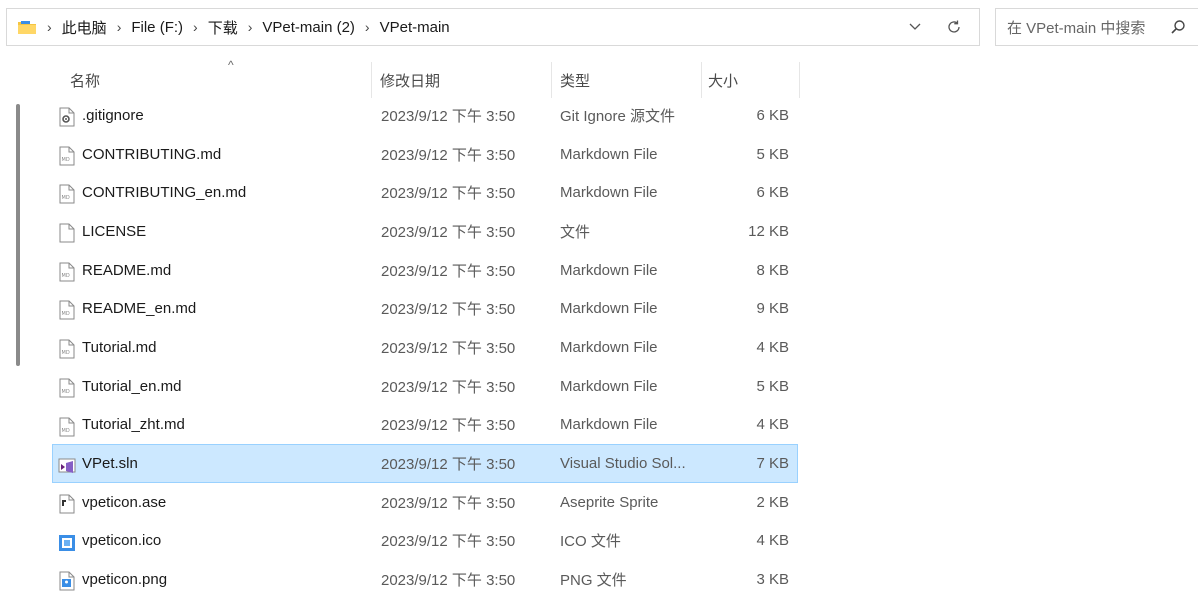 The width and height of the screenshot is (1198, 596). Describe the element at coordinates (67, 233) in the screenshot. I see `blank-file-icon` at that location.